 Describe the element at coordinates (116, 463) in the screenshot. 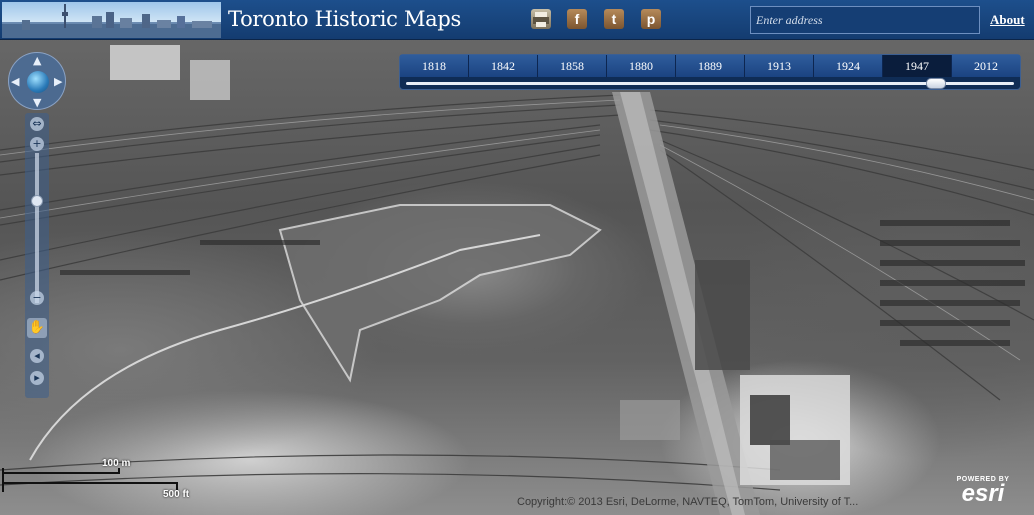

I see `scale-metric-label: 100 m` at that location.